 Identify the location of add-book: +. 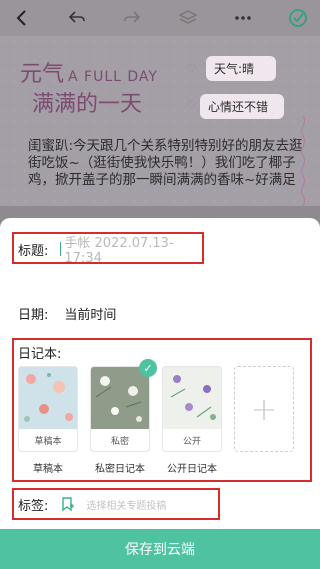
(264, 420).